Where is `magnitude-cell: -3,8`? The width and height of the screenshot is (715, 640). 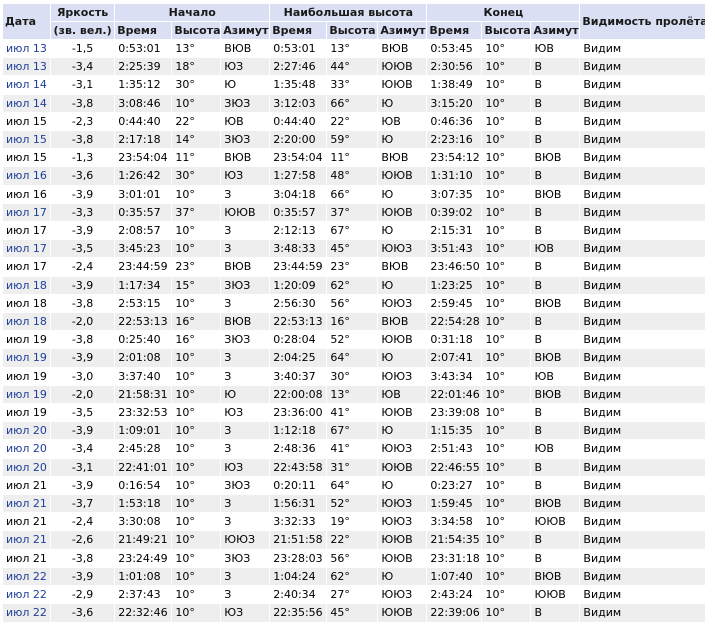 magnitude-cell: -3,8 is located at coordinates (82, 303).